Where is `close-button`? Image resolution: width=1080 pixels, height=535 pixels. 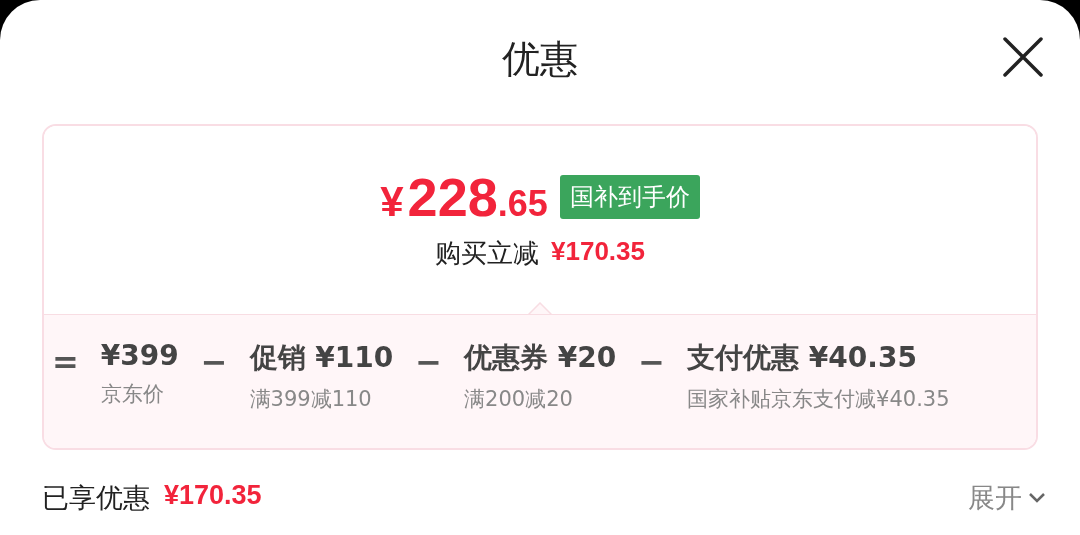
close-button is located at coordinates (1023, 57).